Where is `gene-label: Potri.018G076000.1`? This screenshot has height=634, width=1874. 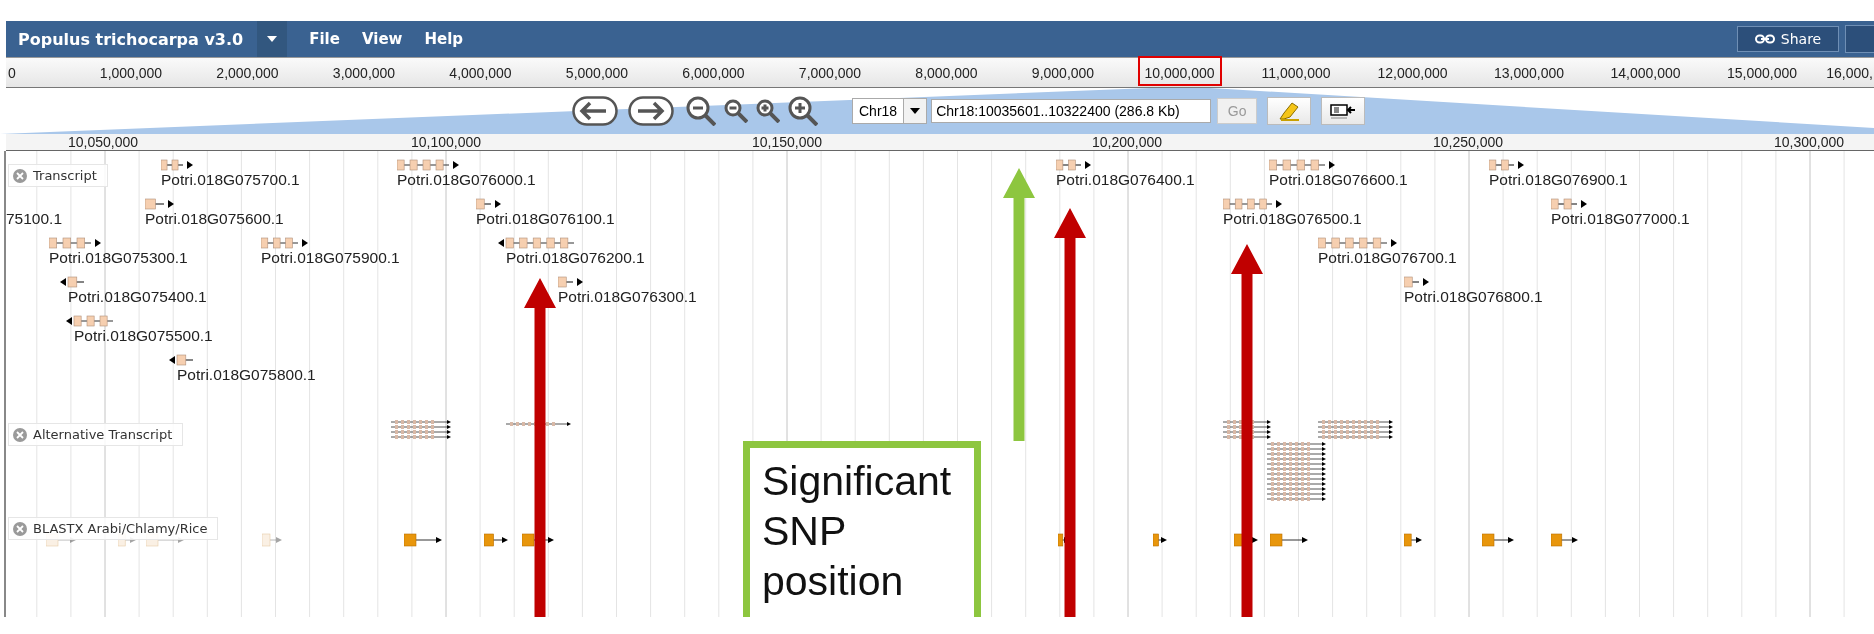
gene-label: Potri.018G076000.1 is located at coordinates (466, 179).